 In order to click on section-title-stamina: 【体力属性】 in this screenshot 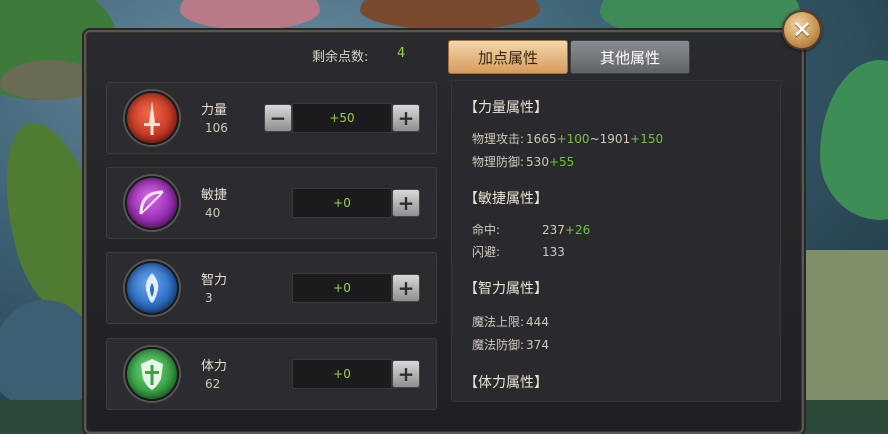, I will do `click(506, 383)`.